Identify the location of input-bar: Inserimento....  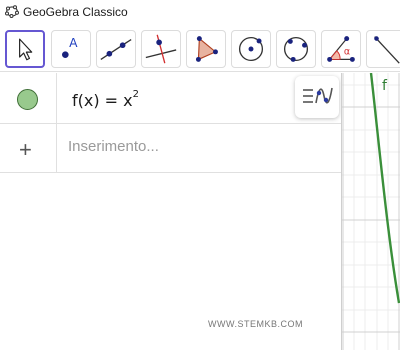
(113, 146).